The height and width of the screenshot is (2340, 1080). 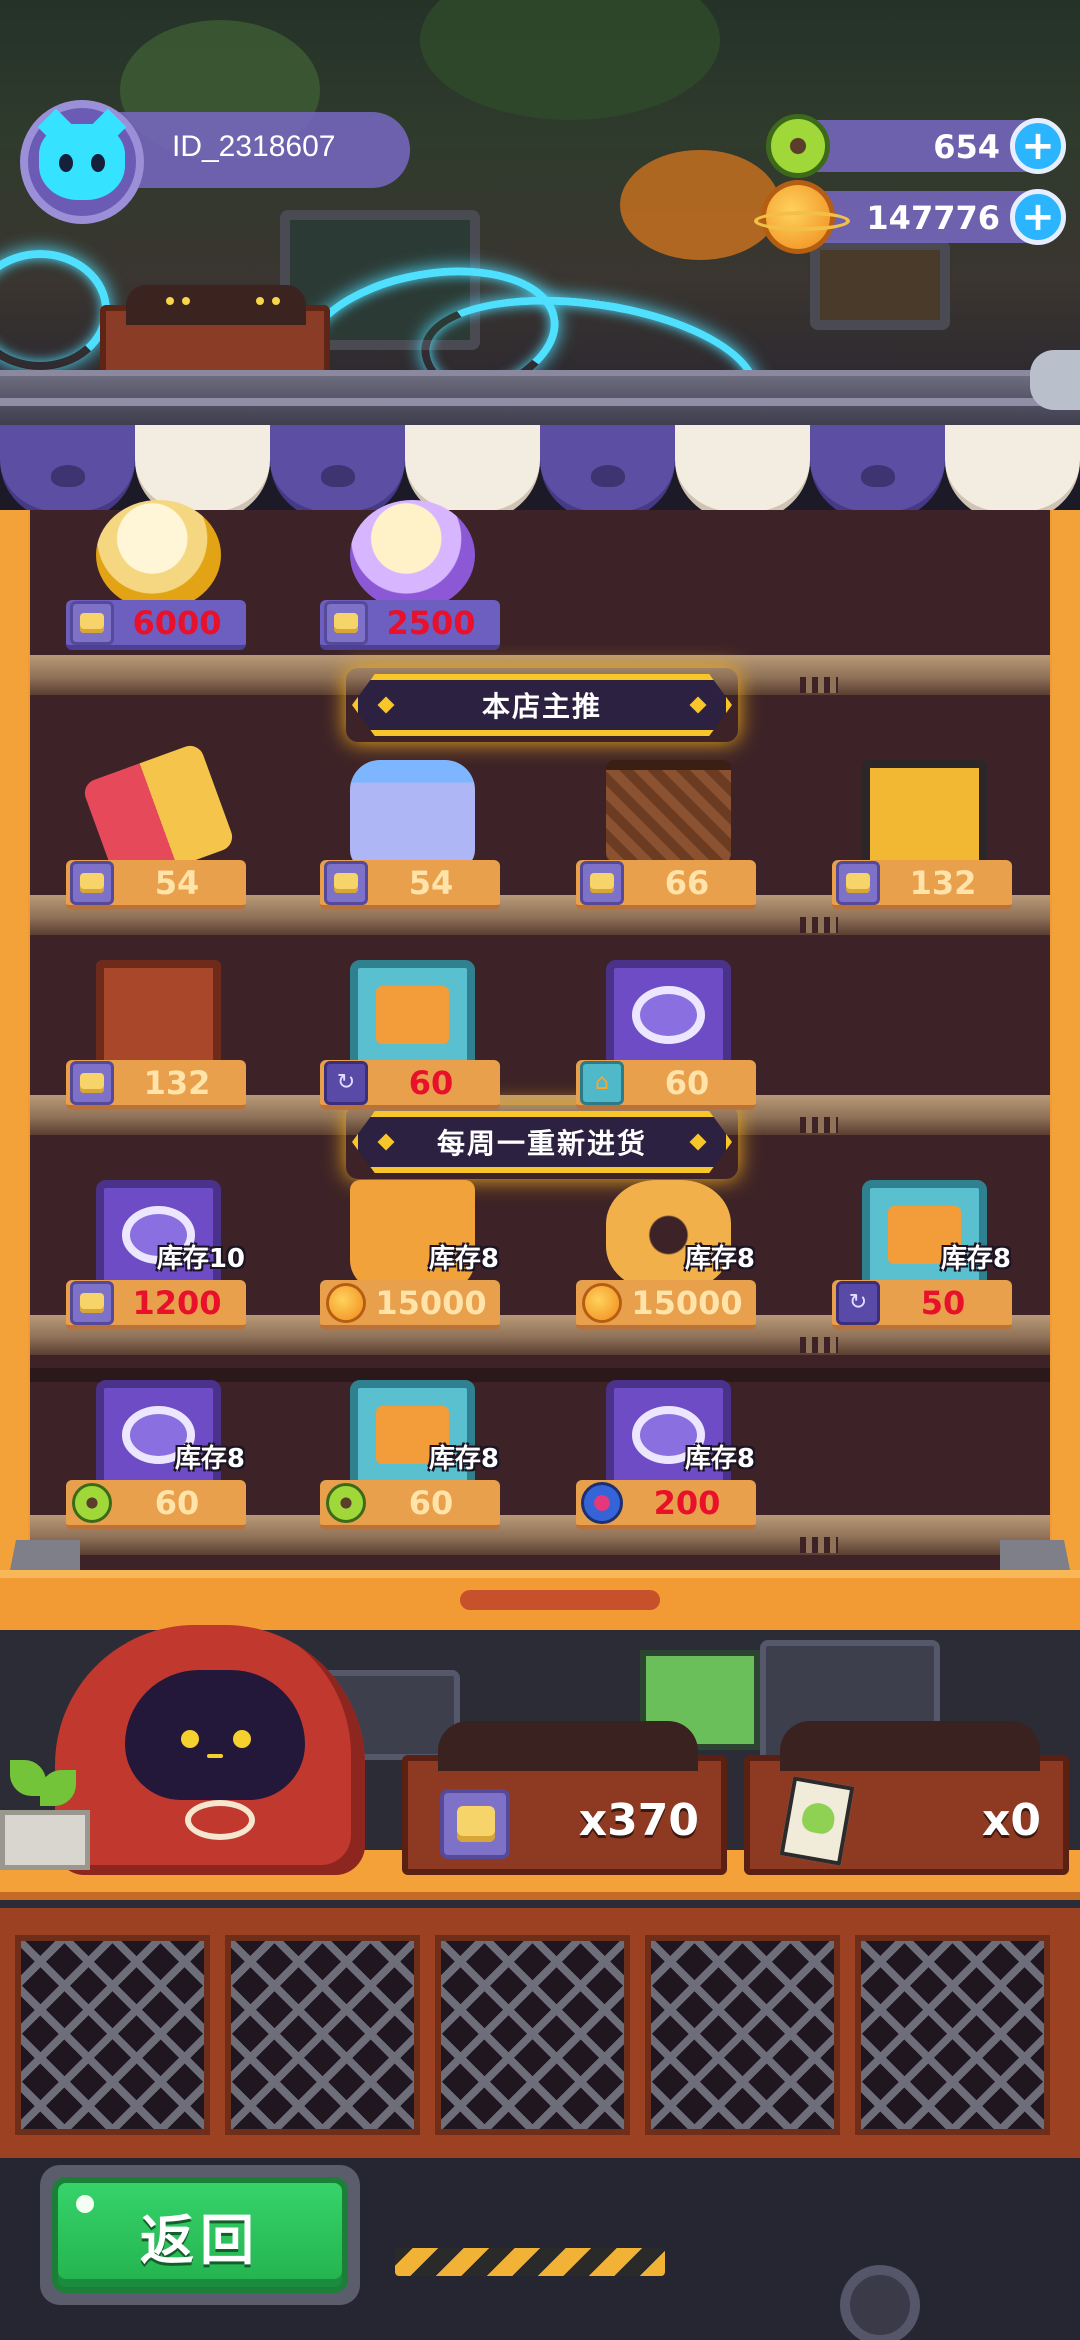 I want to click on price-tag: 1200, so click(x=156, y=1305).